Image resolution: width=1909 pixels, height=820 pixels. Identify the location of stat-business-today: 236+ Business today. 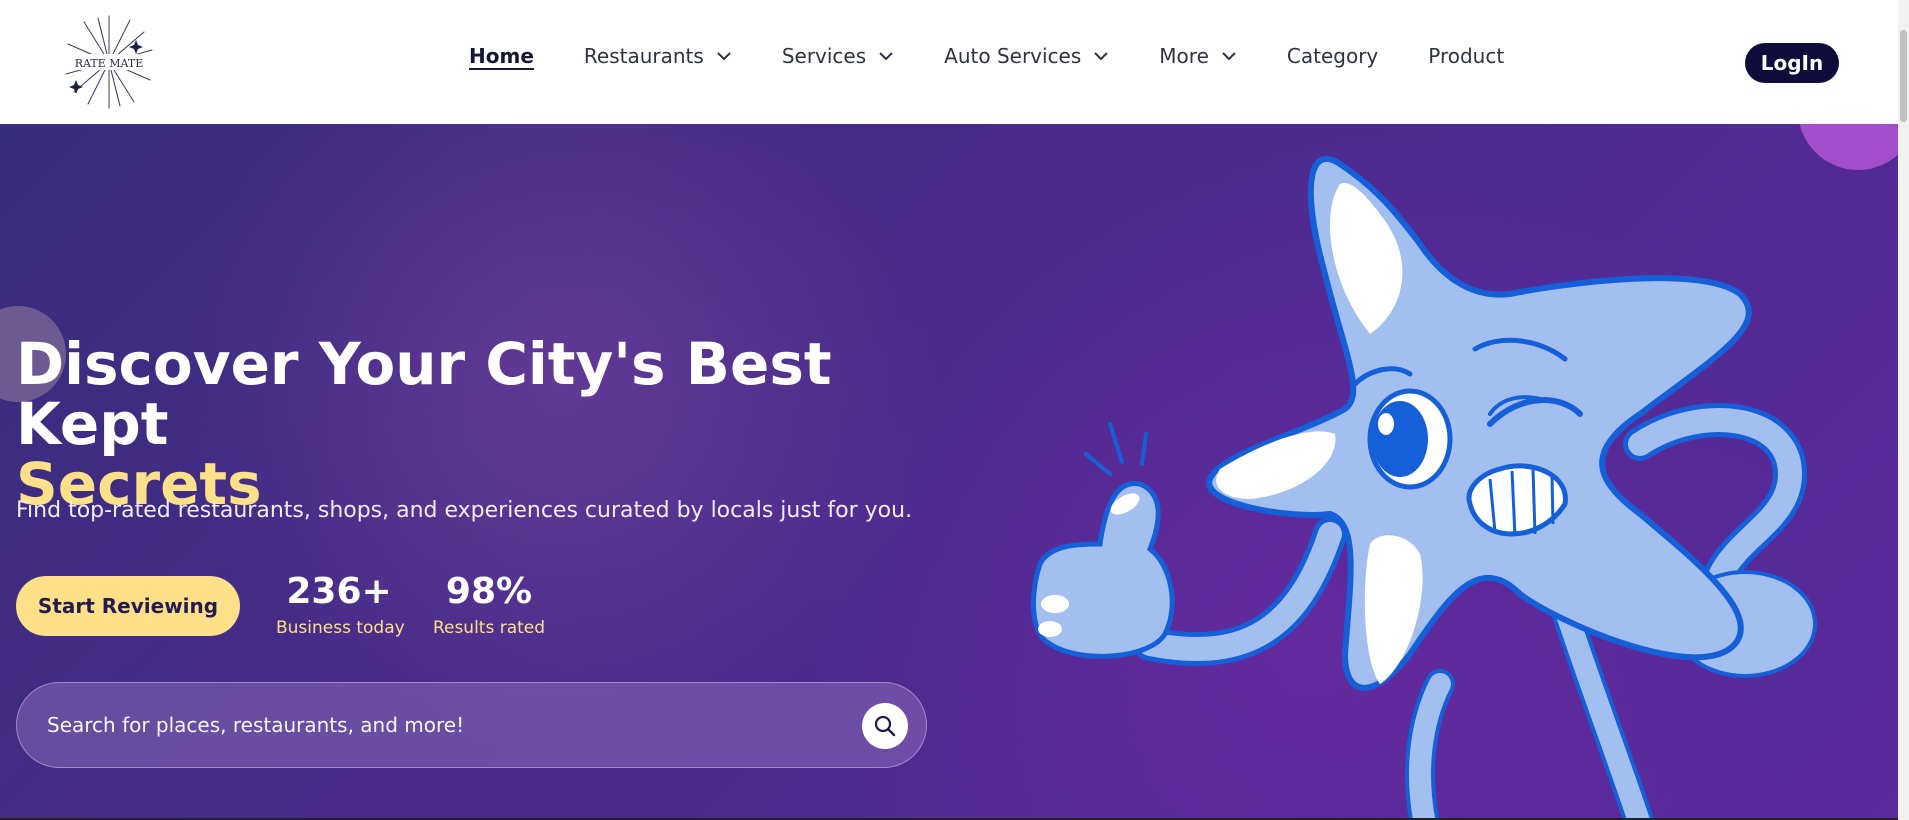
(340, 604).